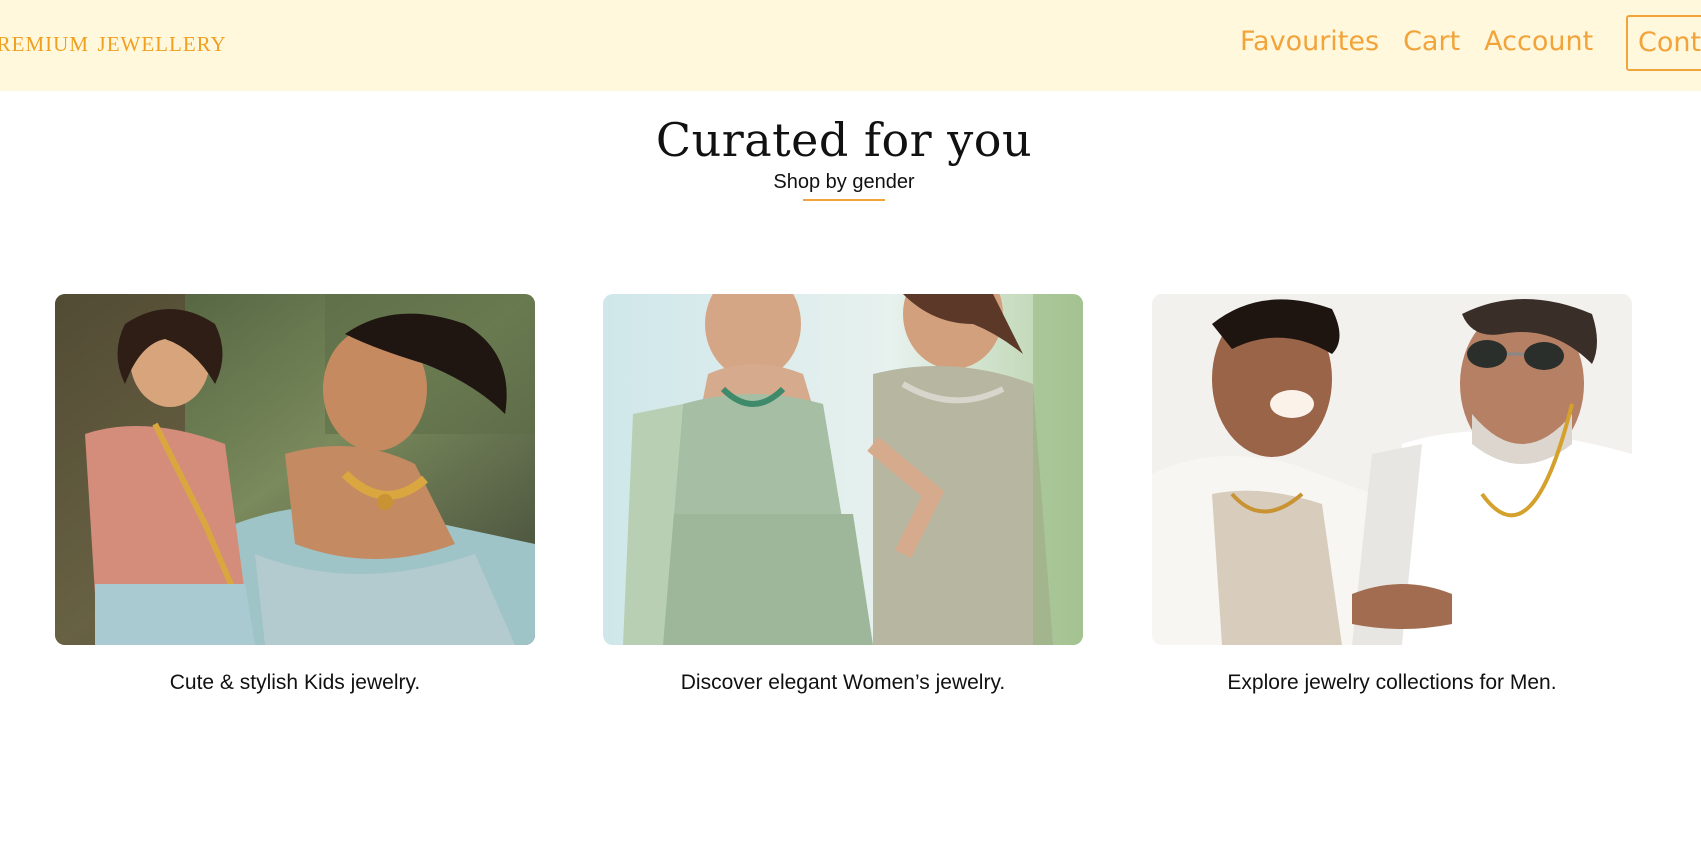  I want to click on nav-cart-link: Cart, so click(1431, 42).